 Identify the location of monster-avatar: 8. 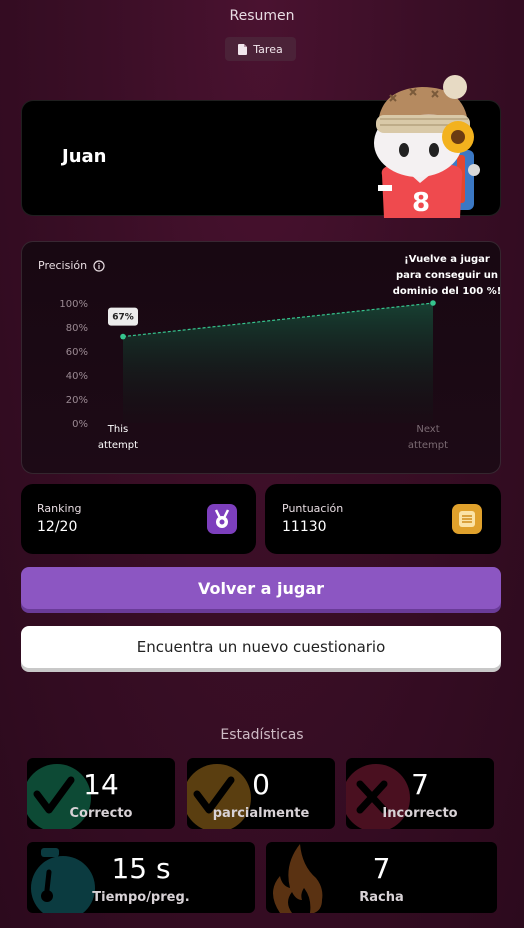
(427, 146).